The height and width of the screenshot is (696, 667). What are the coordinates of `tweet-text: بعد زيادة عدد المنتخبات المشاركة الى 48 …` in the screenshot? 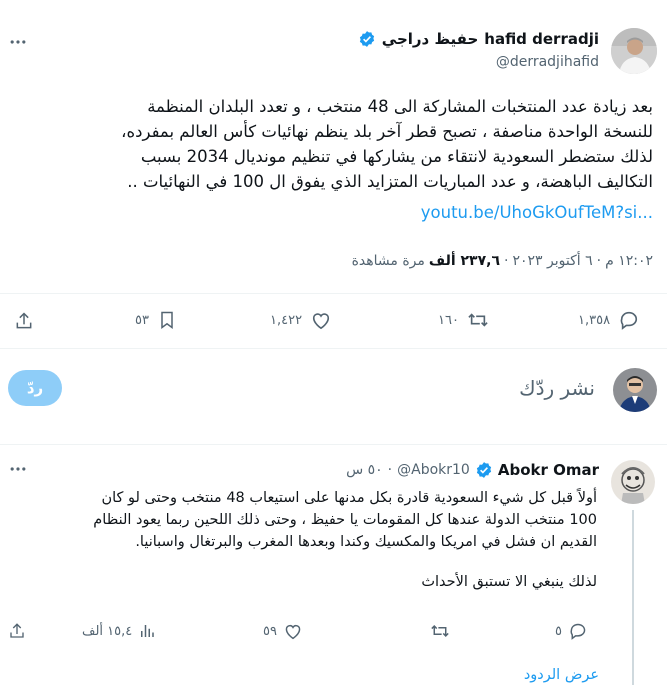 It's located at (333, 144).